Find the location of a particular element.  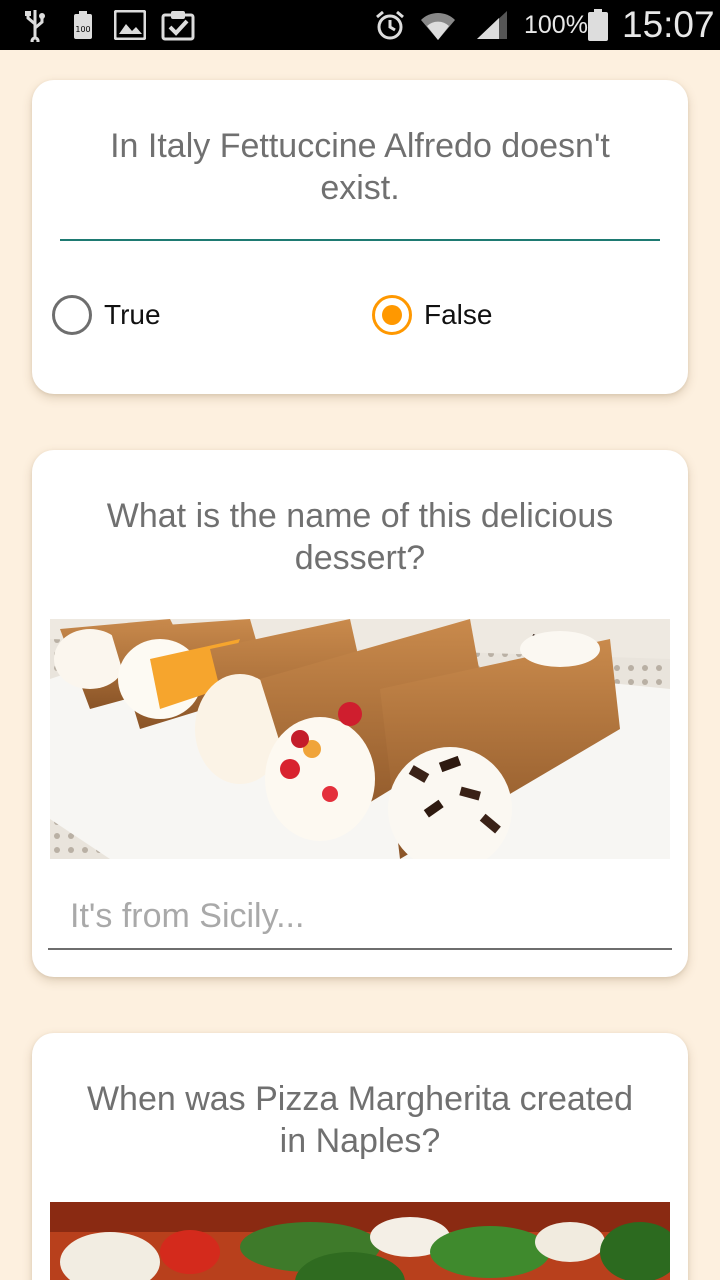

battery-saver-icon: 100 is located at coordinates (83, 25).